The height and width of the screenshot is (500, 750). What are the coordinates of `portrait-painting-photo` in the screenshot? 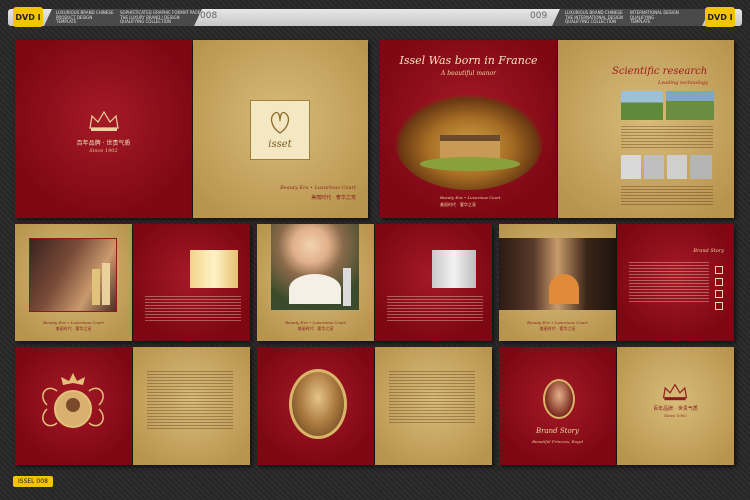 It's located at (557, 274).